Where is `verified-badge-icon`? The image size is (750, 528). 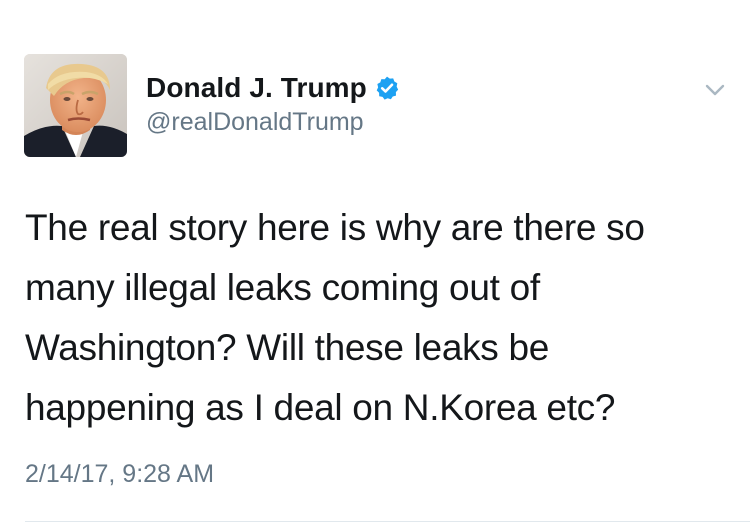
verified-badge-icon is located at coordinates (387, 88).